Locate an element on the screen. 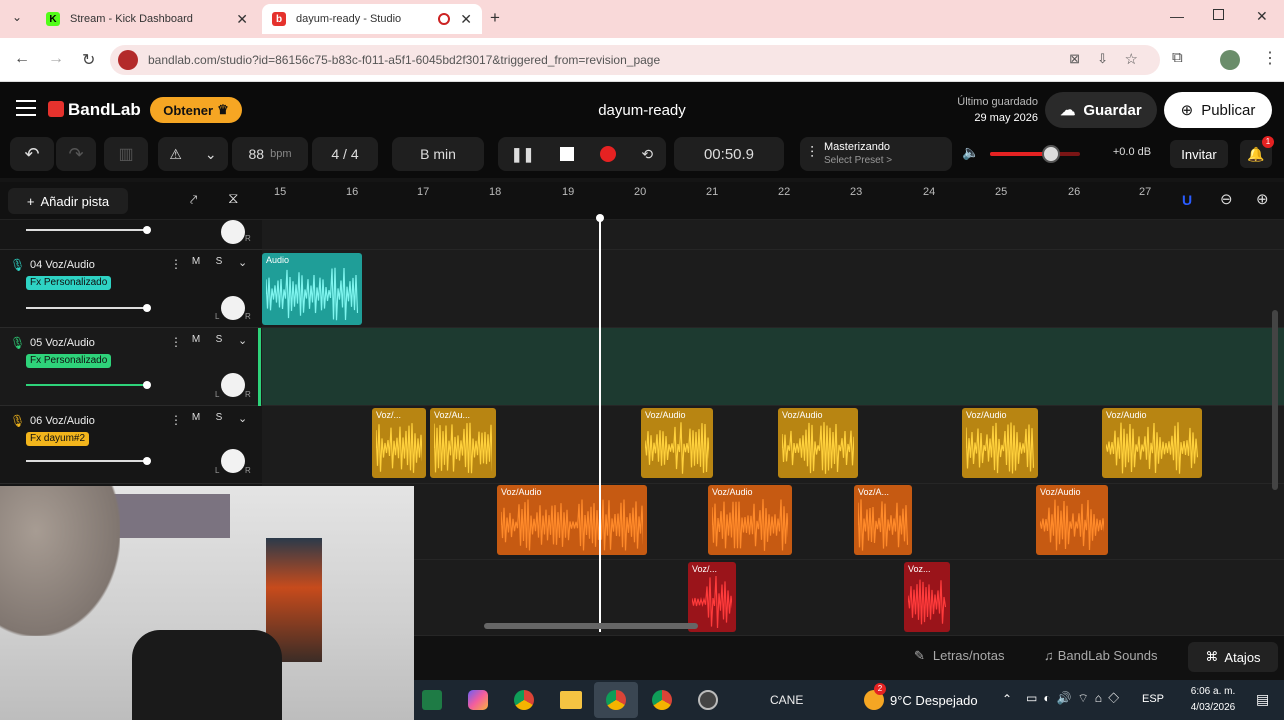 The image size is (1284, 720). language-indicator: ESP is located at coordinates (1153, 699).